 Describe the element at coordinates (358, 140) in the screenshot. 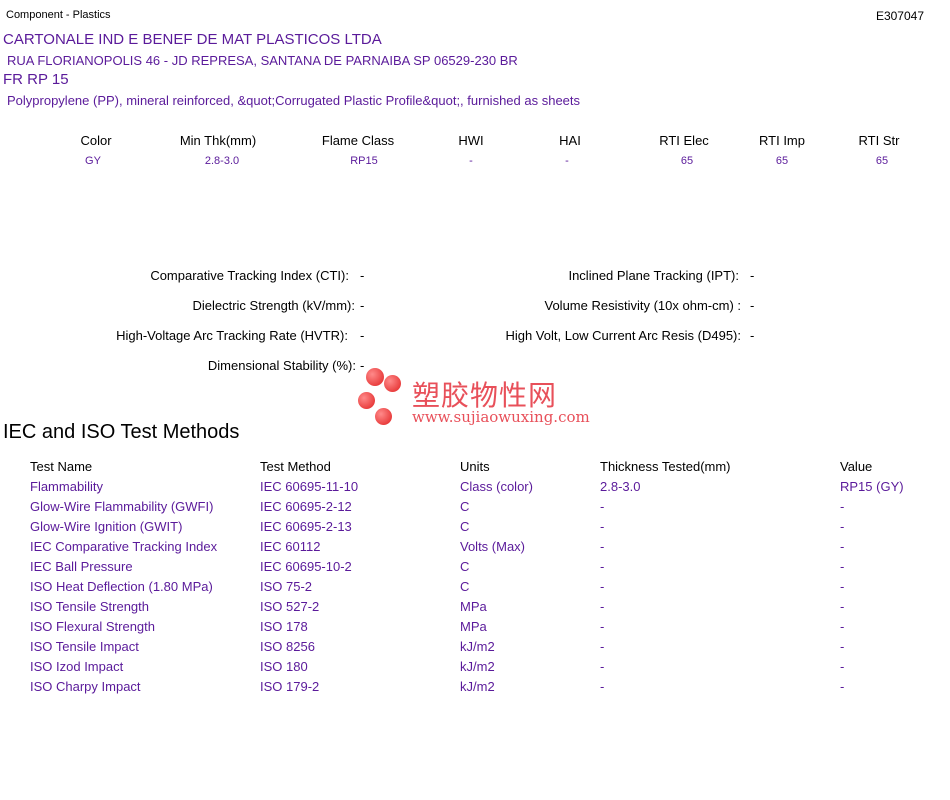

I see `prop-header-flame-class: Flame Class` at that location.